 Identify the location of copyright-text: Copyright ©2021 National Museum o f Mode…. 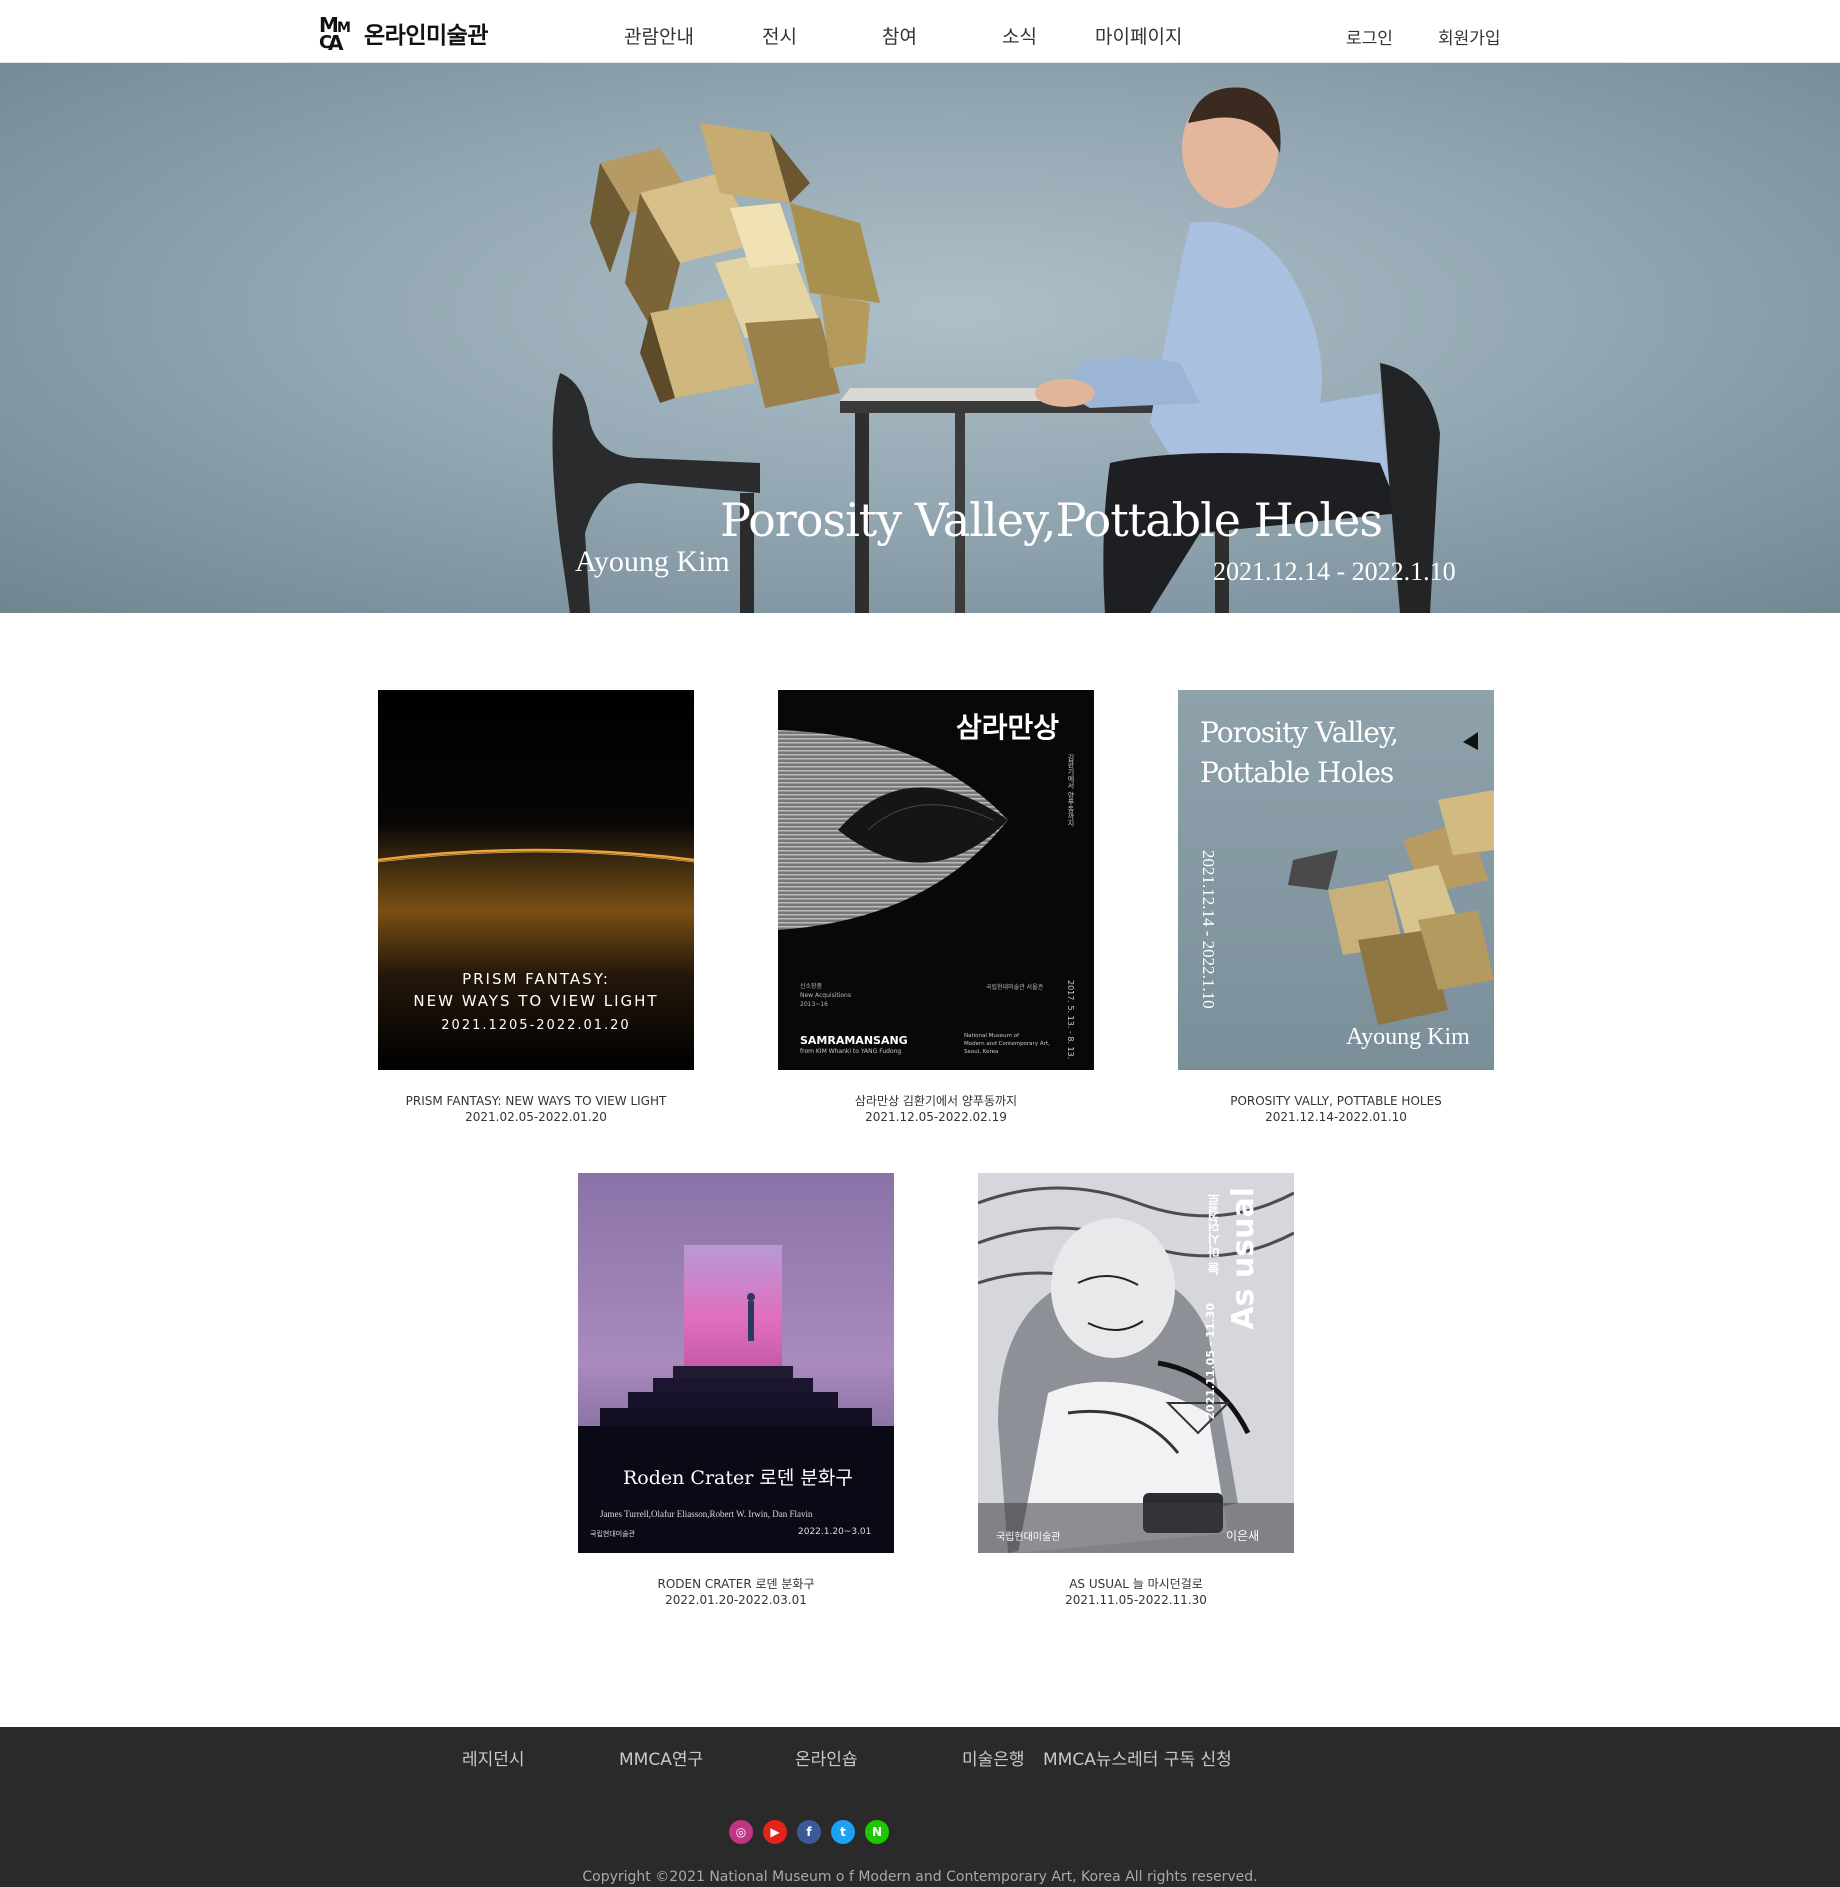
(920, 1877).